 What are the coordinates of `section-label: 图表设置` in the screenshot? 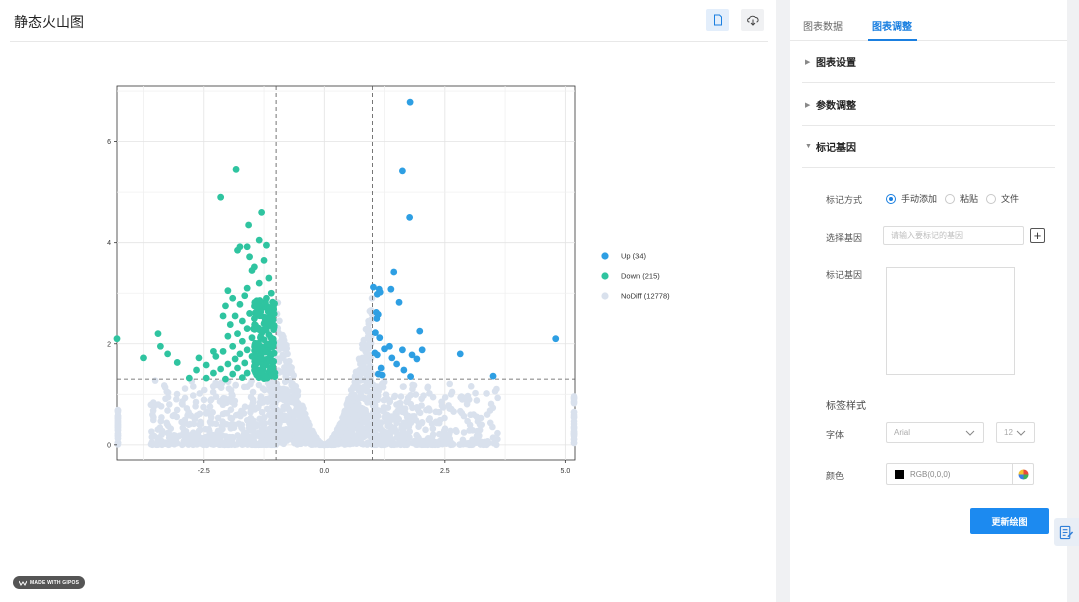 It's located at (836, 63).